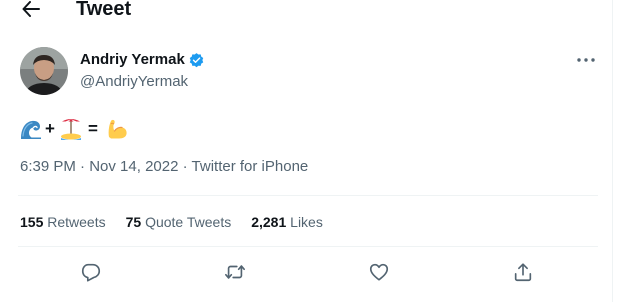 The image size is (640, 302). Describe the element at coordinates (306, 272) in the screenshot. I see `tweet-actions` at that location.